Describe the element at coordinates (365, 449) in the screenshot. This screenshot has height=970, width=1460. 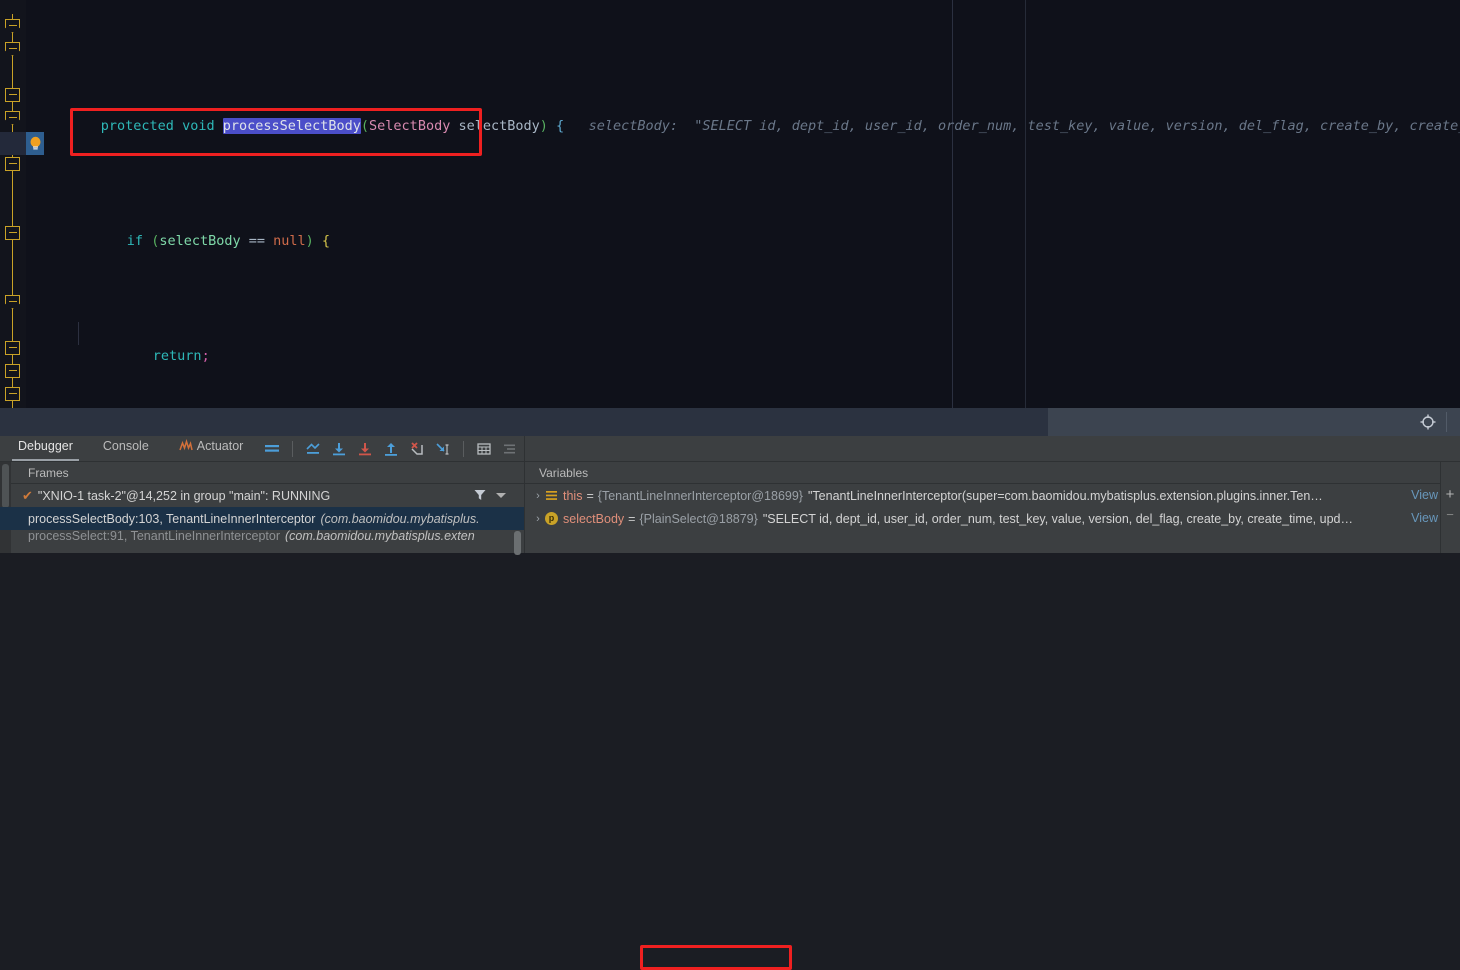
I see `step-into-icon` at that location.